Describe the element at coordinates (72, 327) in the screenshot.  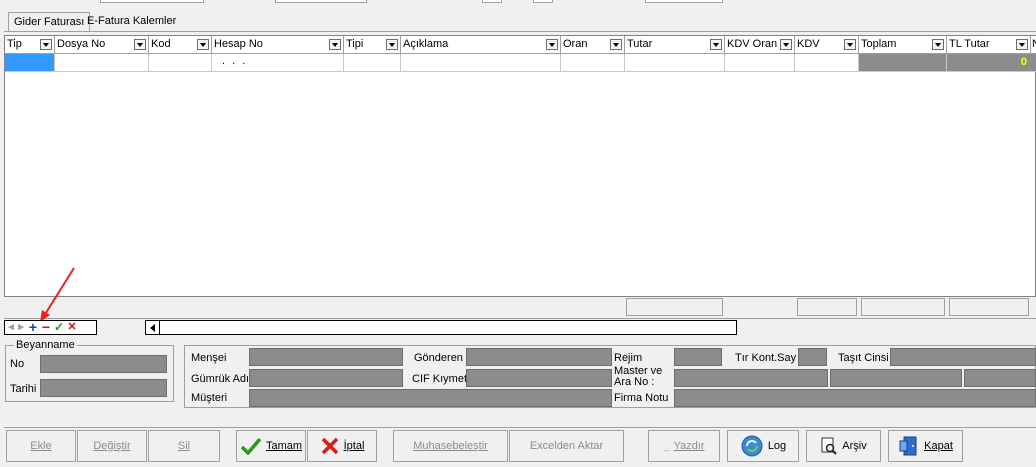
I see `cancel-record-icon: ✕` at that location.